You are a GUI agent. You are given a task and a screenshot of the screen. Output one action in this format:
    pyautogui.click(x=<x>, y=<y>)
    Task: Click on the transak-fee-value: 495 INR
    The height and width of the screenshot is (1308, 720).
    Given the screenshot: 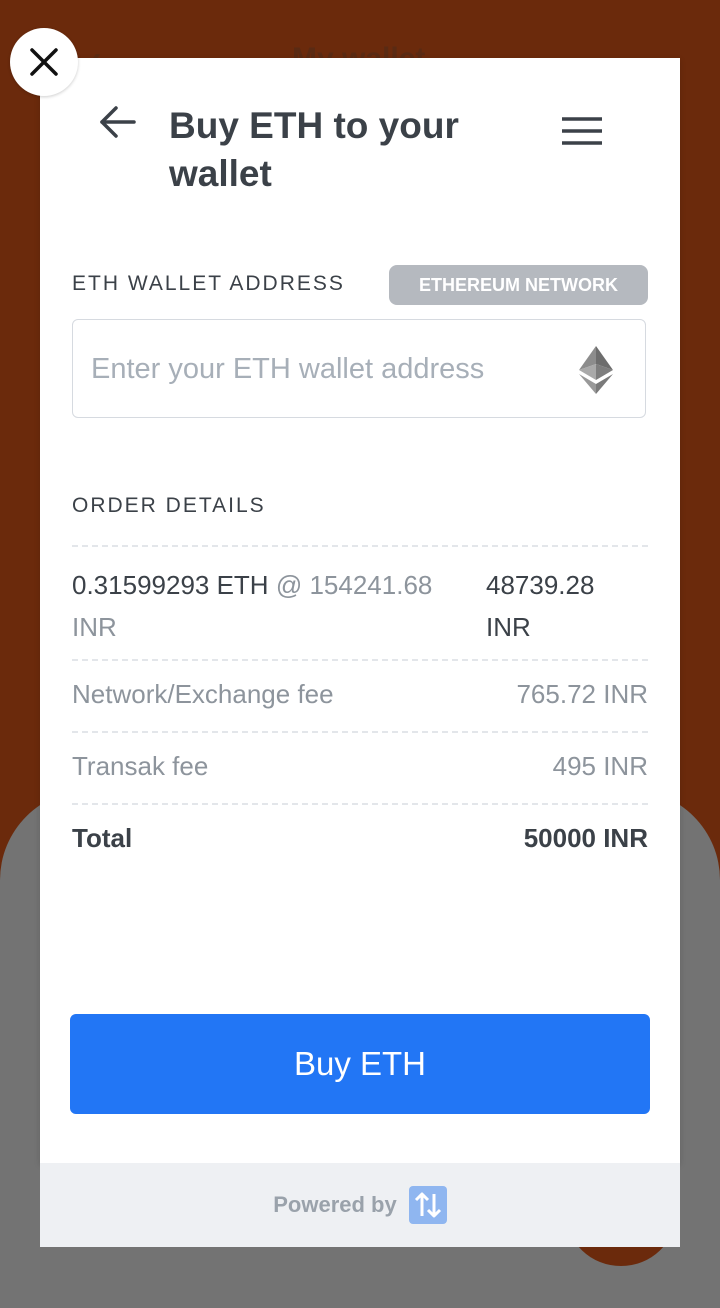 What is the action you would take?
    pyautogui.click(x=600, y=766)
    